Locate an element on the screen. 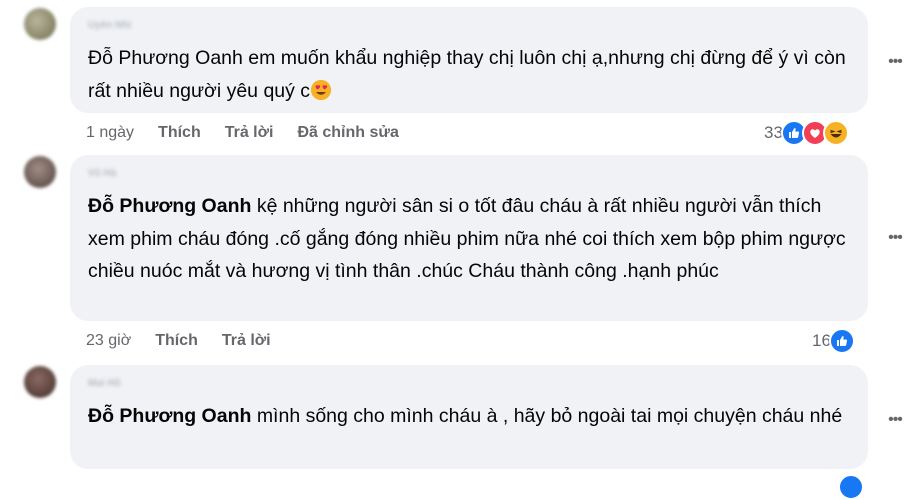 This screenshot has height=500, width=913. haha-icon is located at coordinates (835, 133).